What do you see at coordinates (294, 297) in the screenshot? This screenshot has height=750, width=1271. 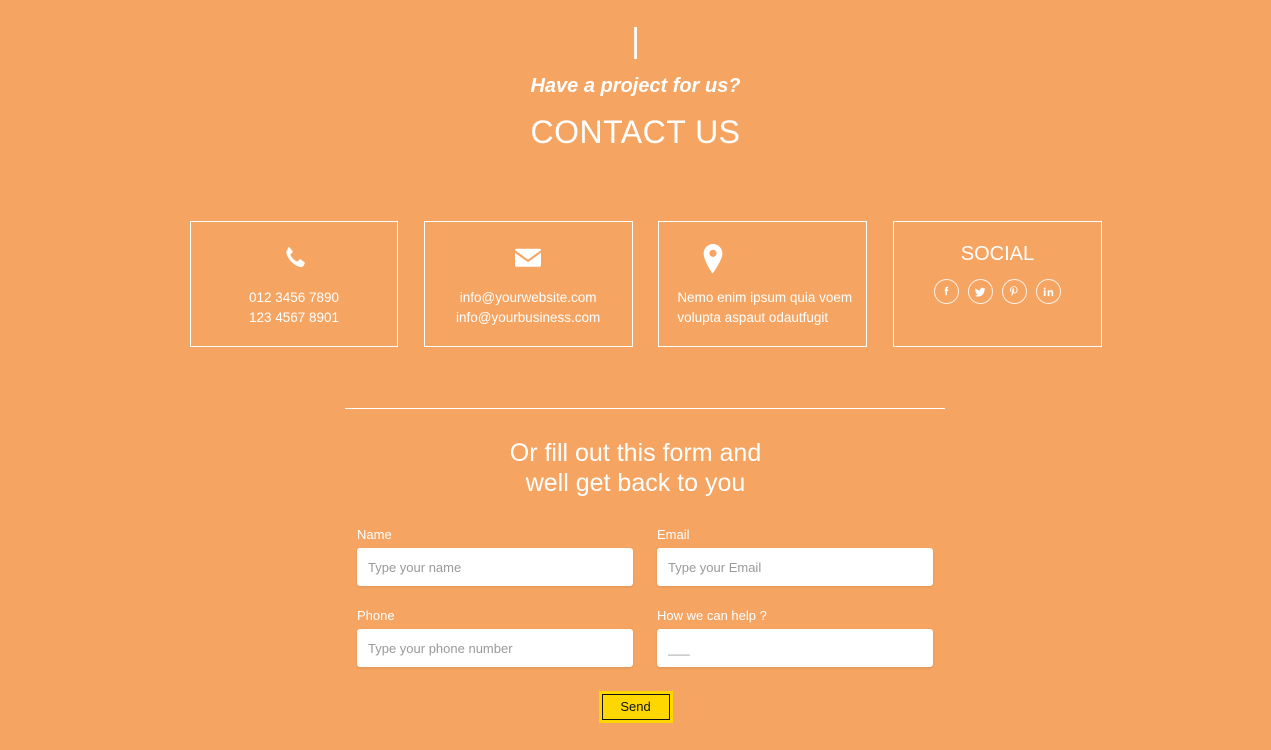 I see `phone-line-1: 012 3456 7890` at bounding box center [294, 297].